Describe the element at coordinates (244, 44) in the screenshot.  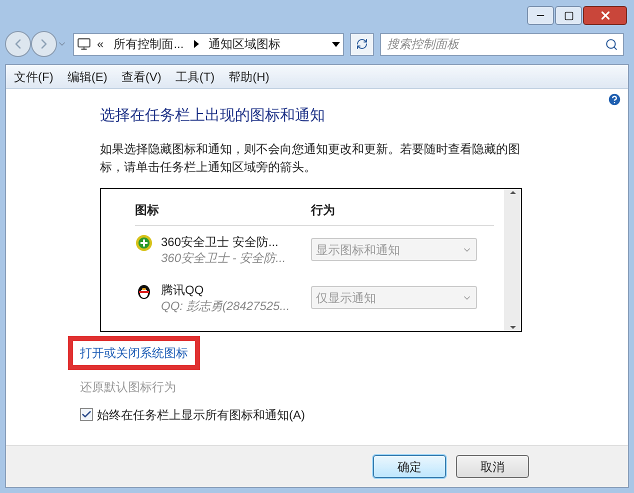
I see `breadcrumb: 通知区域图标` at that location.